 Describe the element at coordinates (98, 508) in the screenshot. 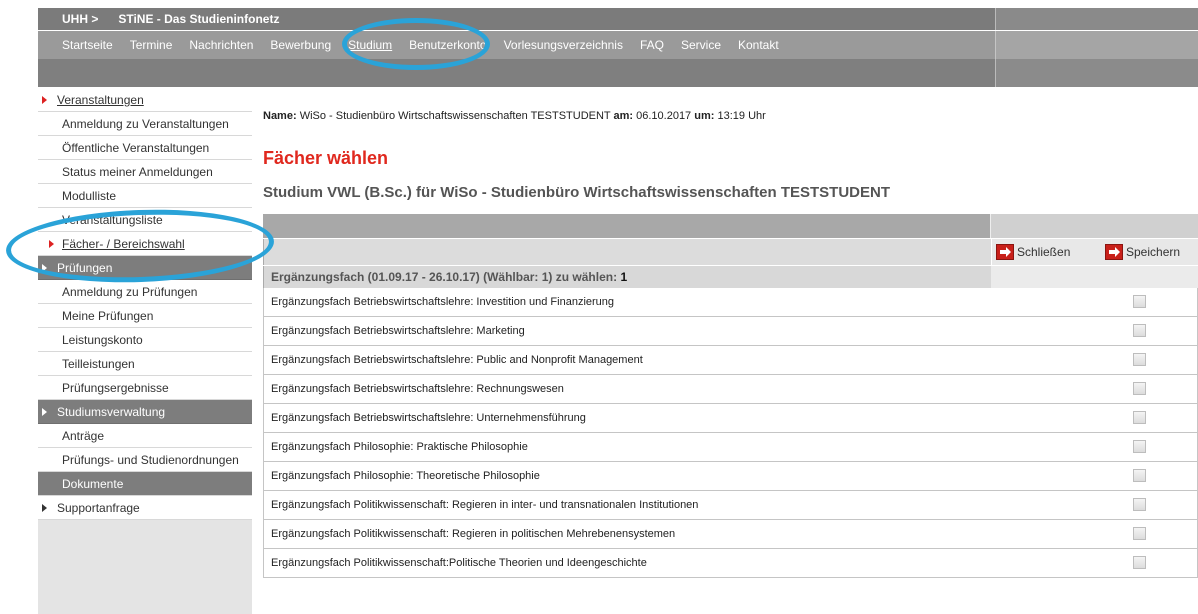

I see `sidebar-item-label: Supportanfrage` at that location.